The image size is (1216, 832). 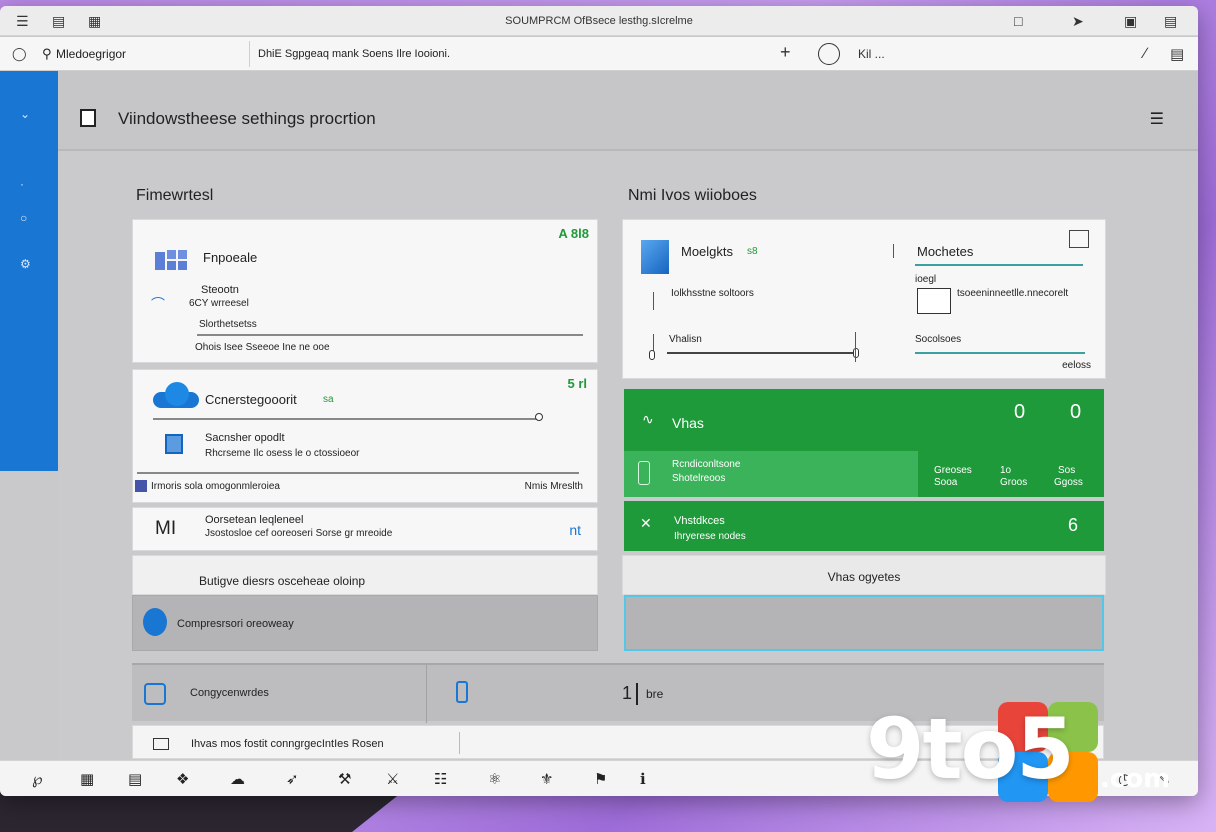 What do you see at coordinates (652, 355) in the screenshot?
I see `models-slider-left-knob` at bounding box center [652, 355].